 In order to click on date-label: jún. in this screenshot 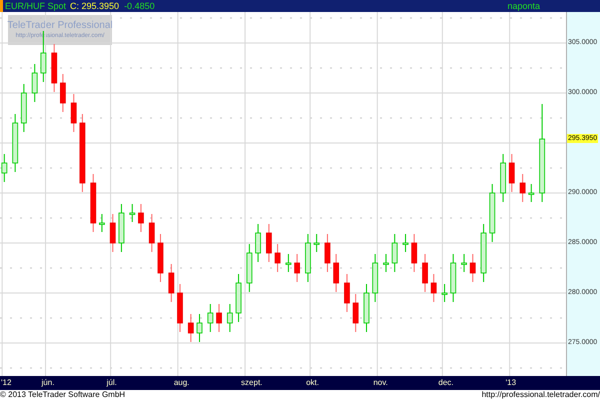, I will do `click(48, 383)`.